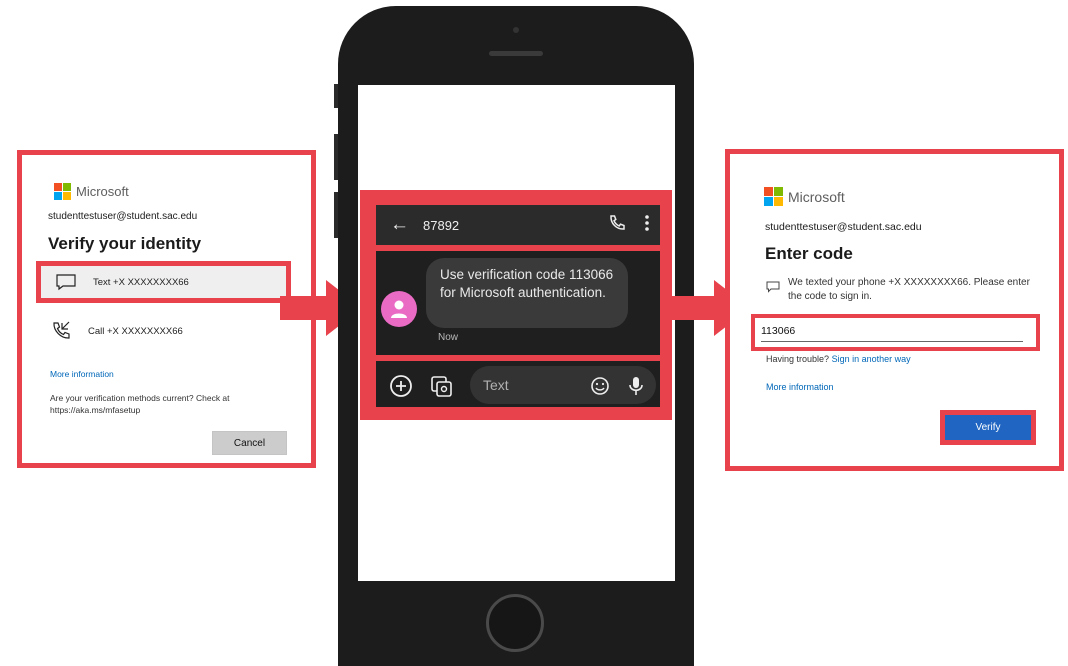 The height and width of the screenshot is (666, 1068). I want to click on cancel-button: Cancel, so click(249, 443).